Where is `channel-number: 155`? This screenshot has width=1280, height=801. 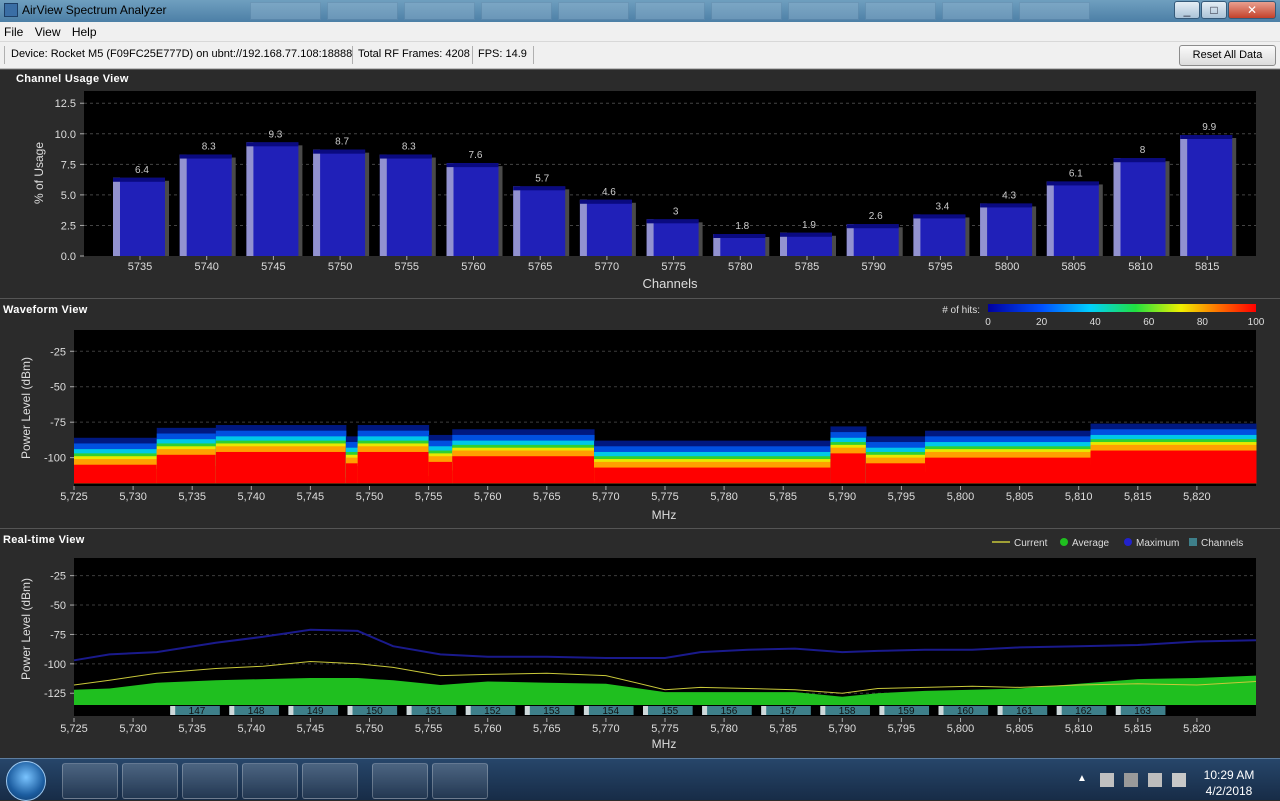
channel-number: 155 is located at coordinates (669, 711).